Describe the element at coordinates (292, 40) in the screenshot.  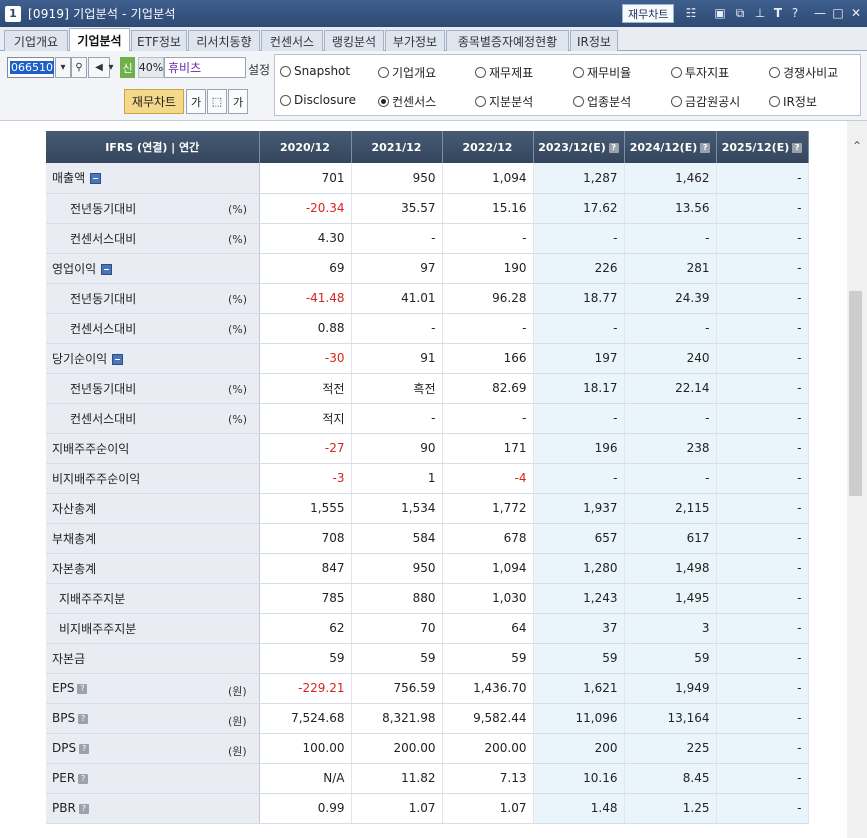
I see `tab-consensus: 컨센서스` at that location.